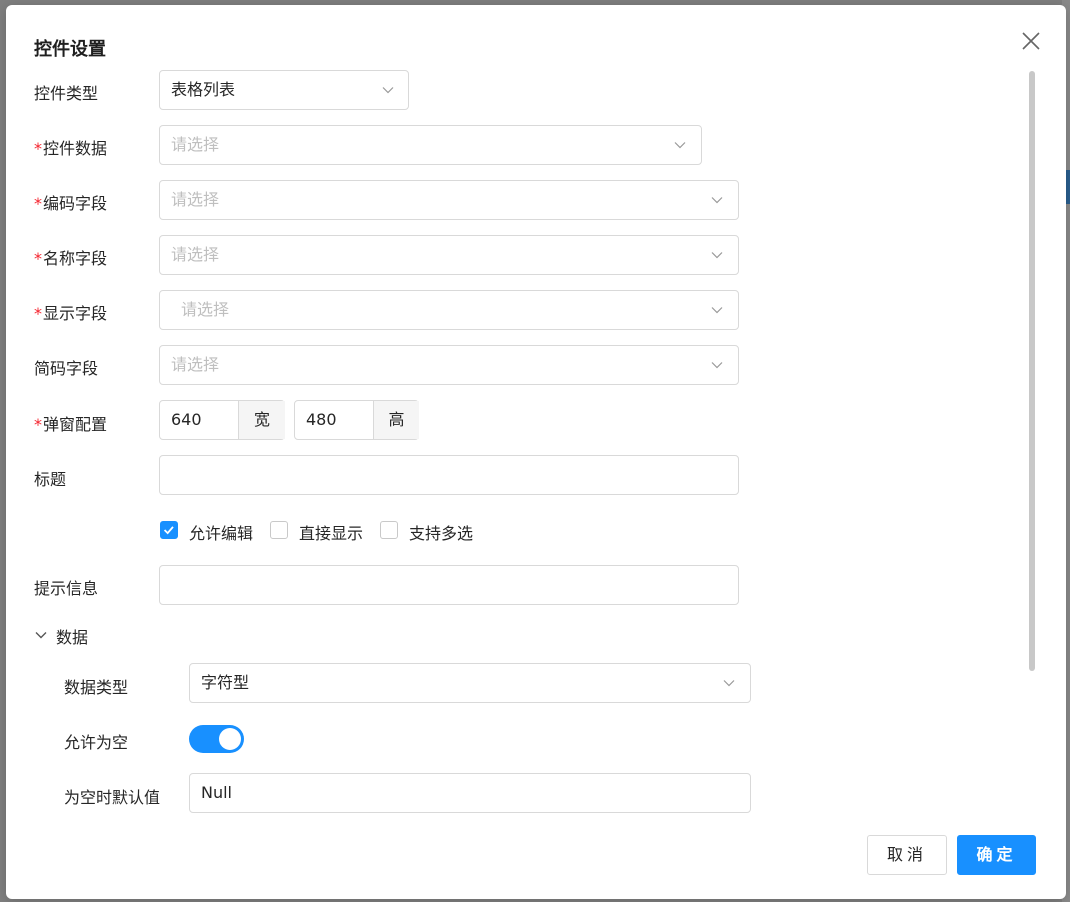 The width and height of the screenshot is (1070, 902). I want to click on display-field-label: *显示字段, so click(71, 313).